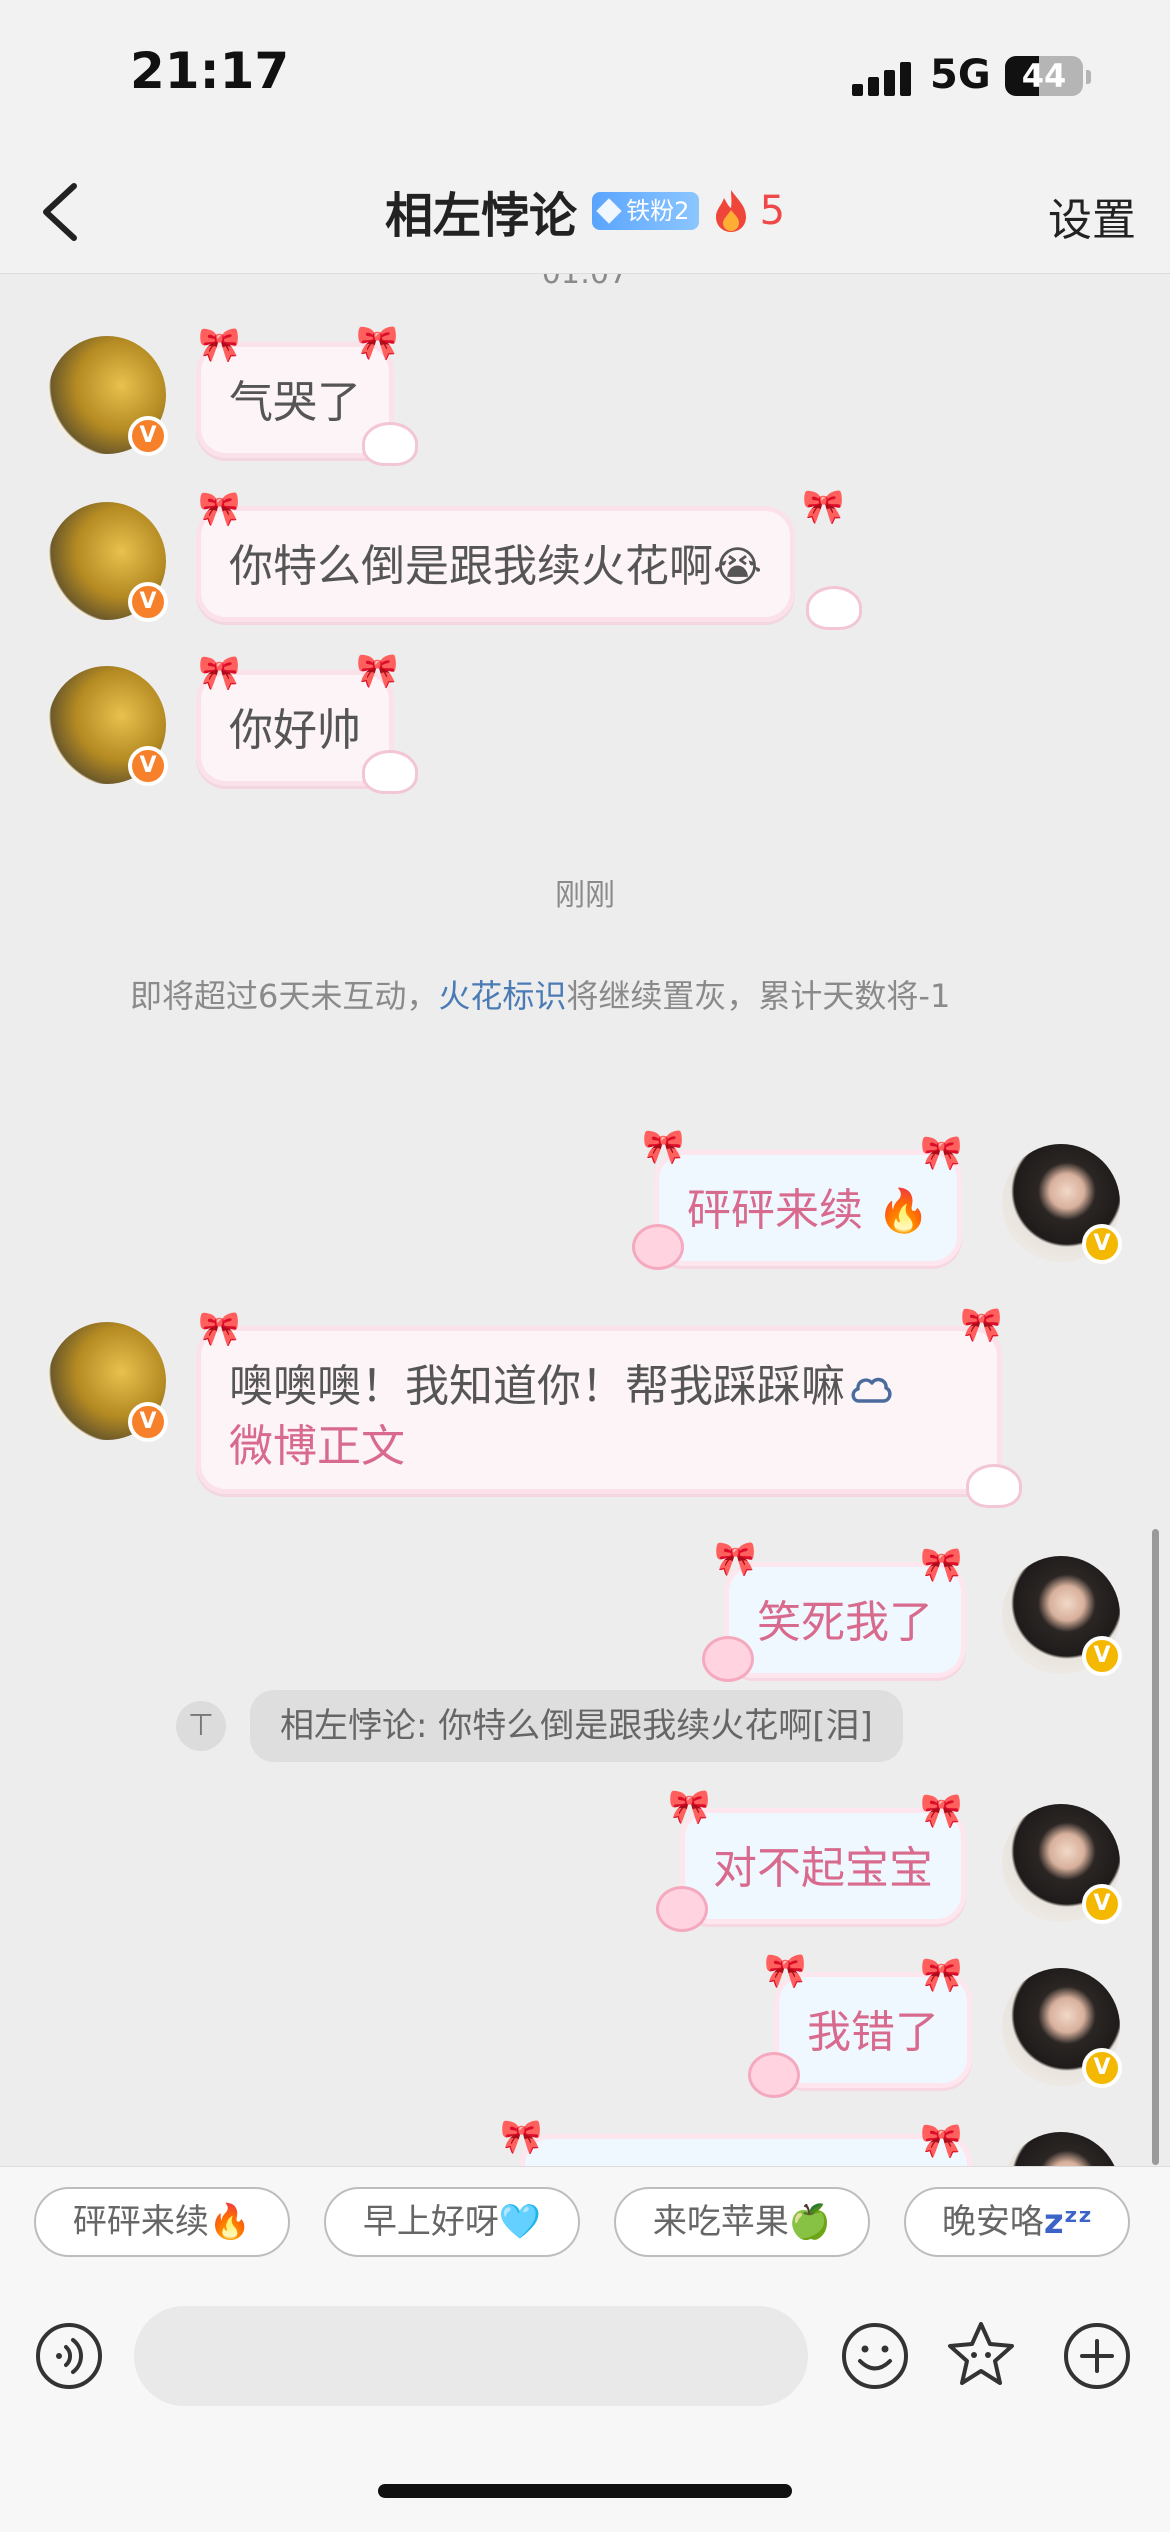  Describe the element at coordinates (823, 1868) in the screenshot. I see `message-text: 对不起宝宝` at that location.